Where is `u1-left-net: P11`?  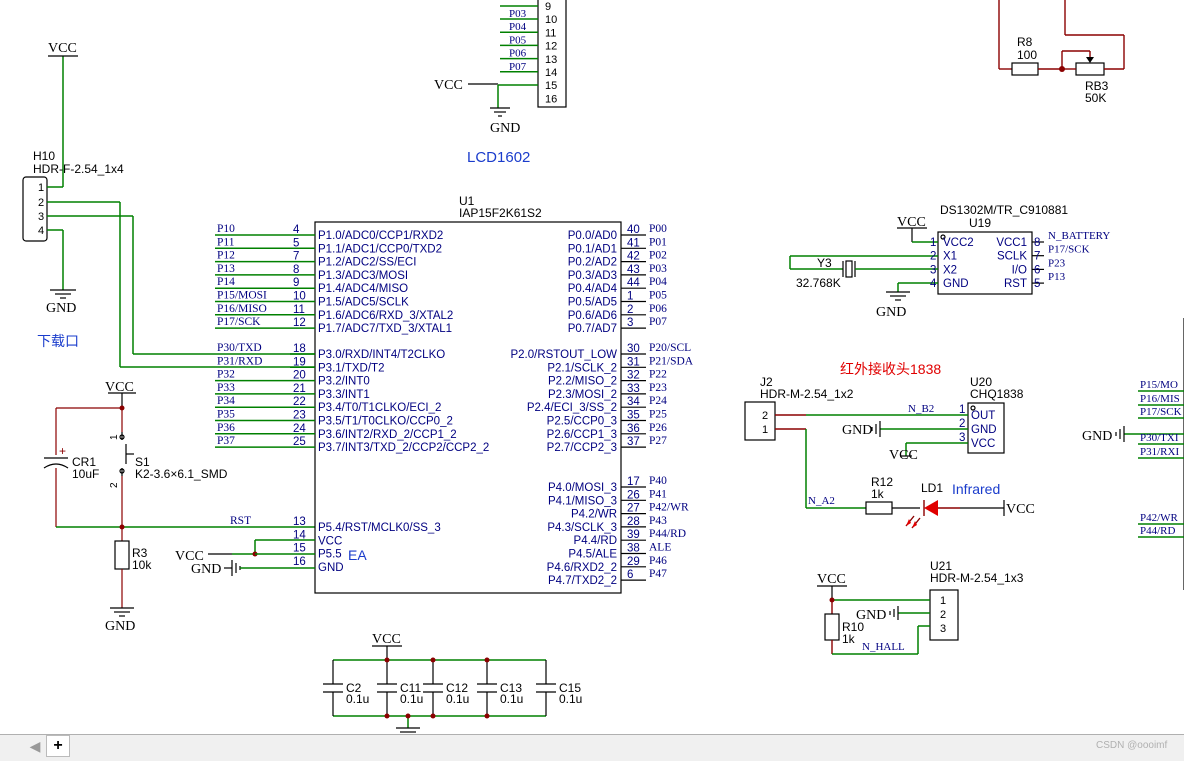
u1-left-net: P11 is located at coordinates (226, 242).